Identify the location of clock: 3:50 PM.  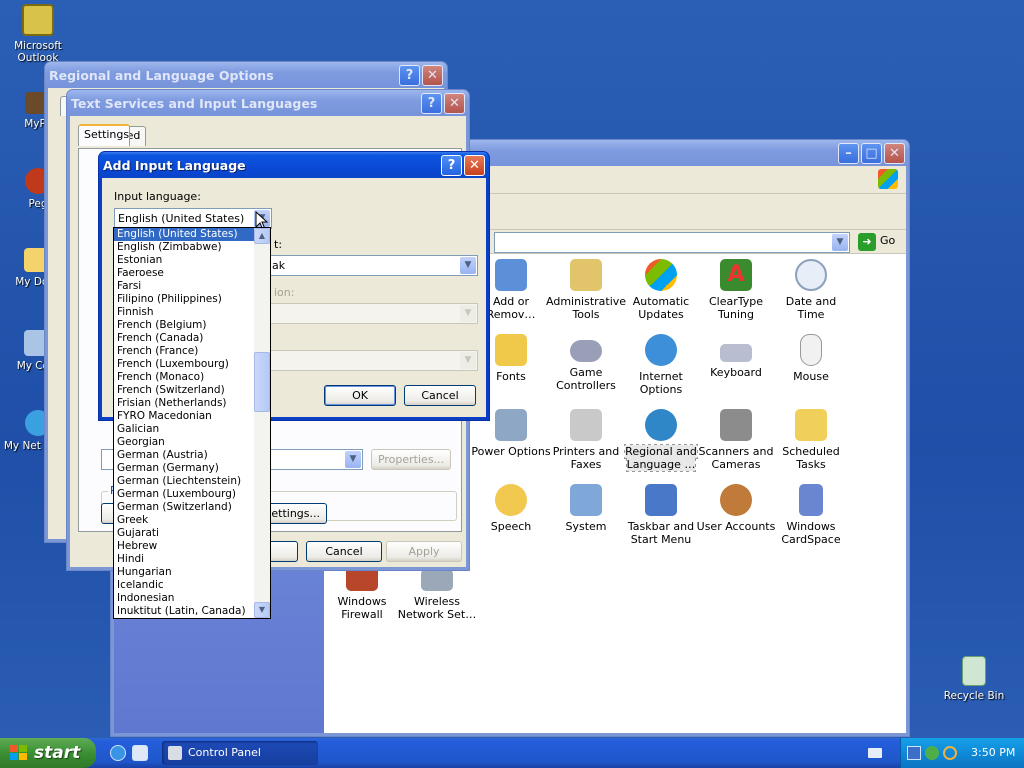
(993, 752).